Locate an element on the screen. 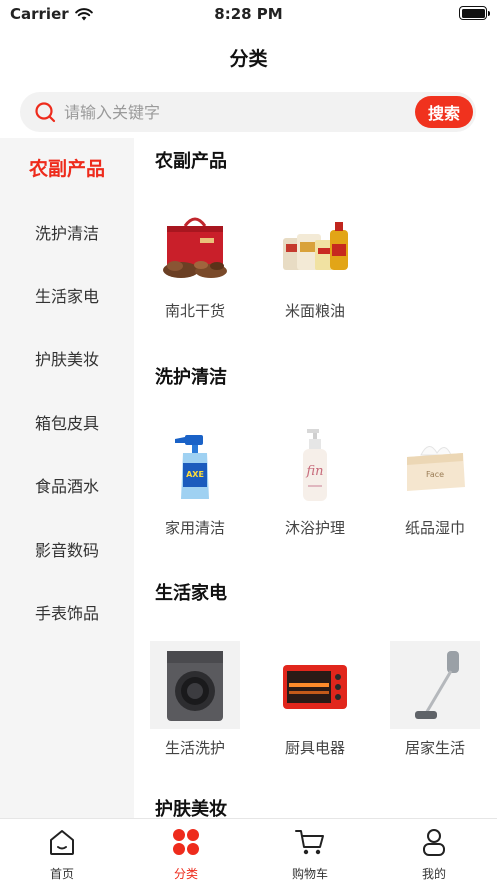 The image size is (497, 883). tab-label: 购物车 is located at coordinates (309, 874).